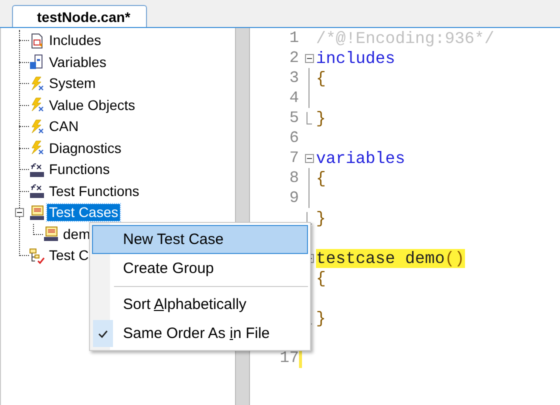 The image size is (560, 405). I want to click on menu-item: Same Order As in File, so click(200, 333).